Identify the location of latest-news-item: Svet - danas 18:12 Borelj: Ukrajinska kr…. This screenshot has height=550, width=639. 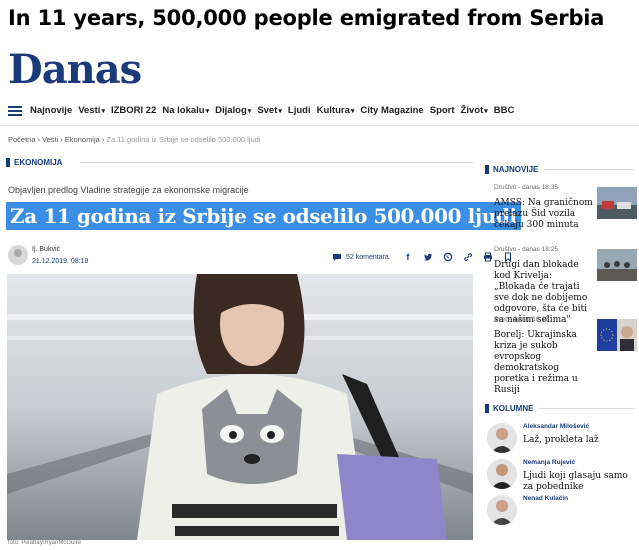
(561, 360).